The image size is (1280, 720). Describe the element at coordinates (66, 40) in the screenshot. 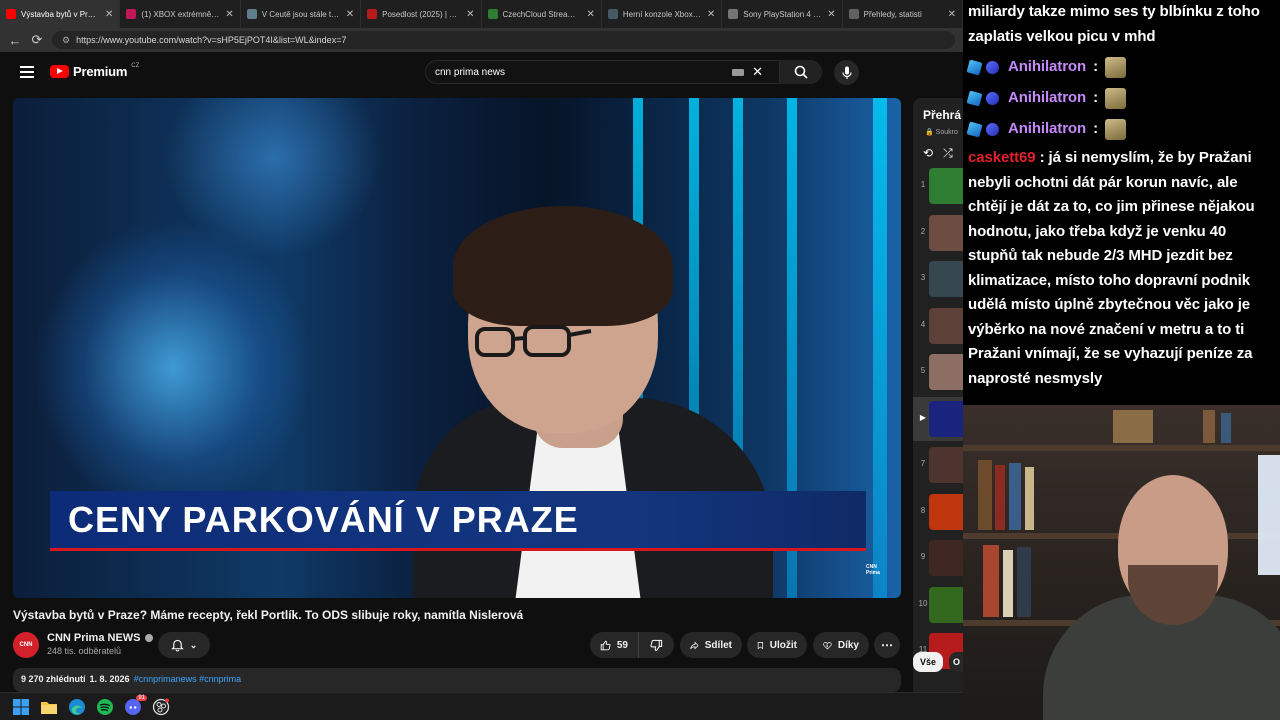

I see `site-info-icon: ⚙` at that location.